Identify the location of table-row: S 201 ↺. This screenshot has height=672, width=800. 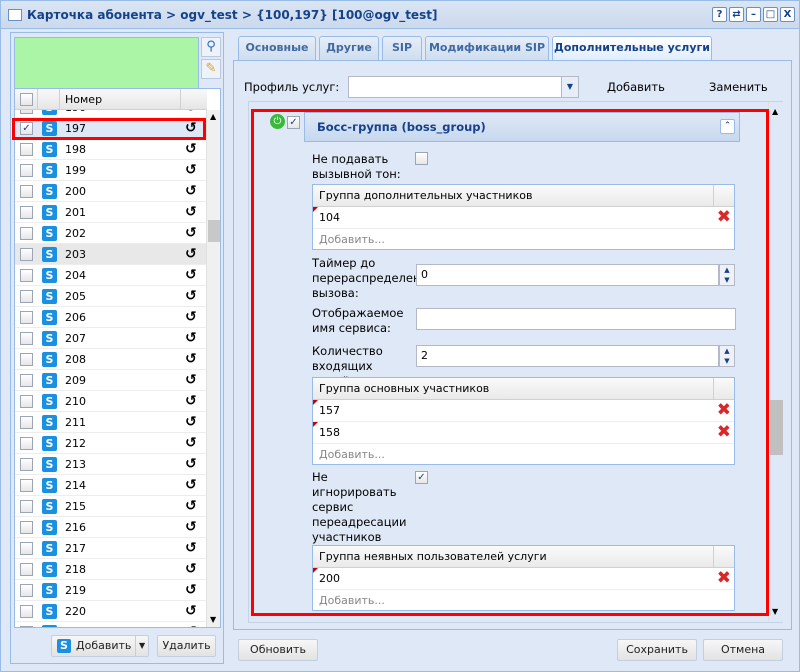
(111, 212).